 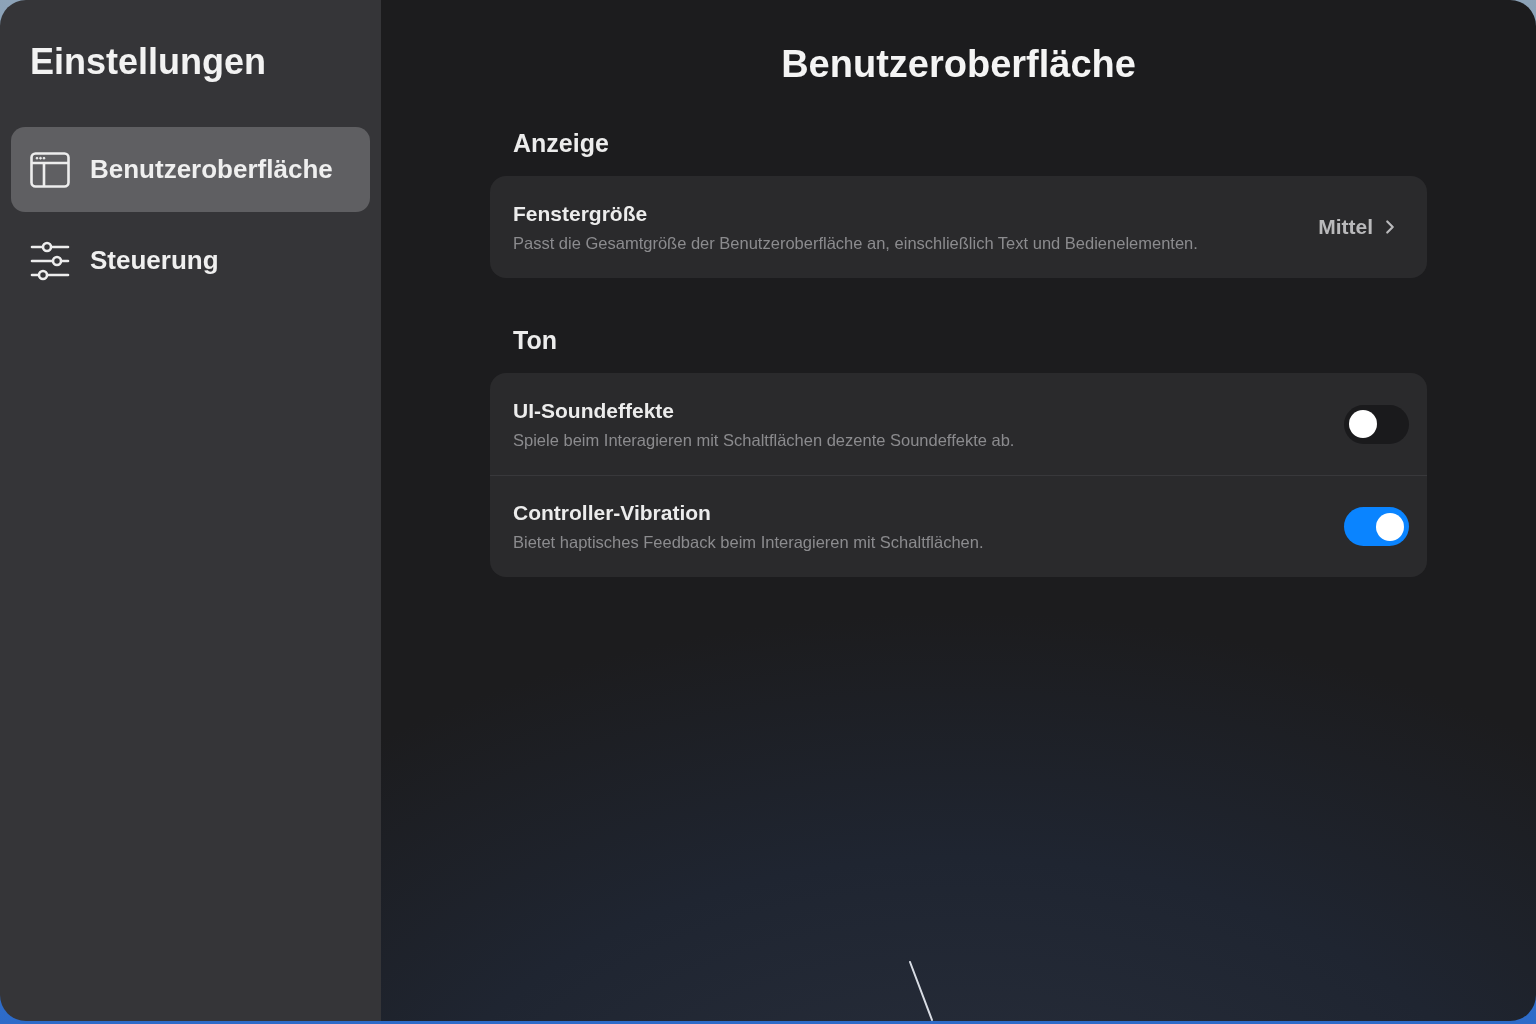 What do you see at coordinates (921, 991) in the screenshot?
I see `light-streak` at bounding box center [921, 991].